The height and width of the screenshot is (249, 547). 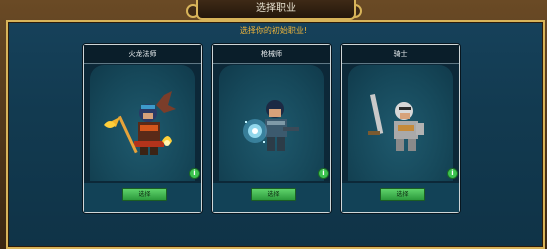 I want to click on class-card-fire-mage: 火龙法师 i 选择, so click(x=142, y=128).